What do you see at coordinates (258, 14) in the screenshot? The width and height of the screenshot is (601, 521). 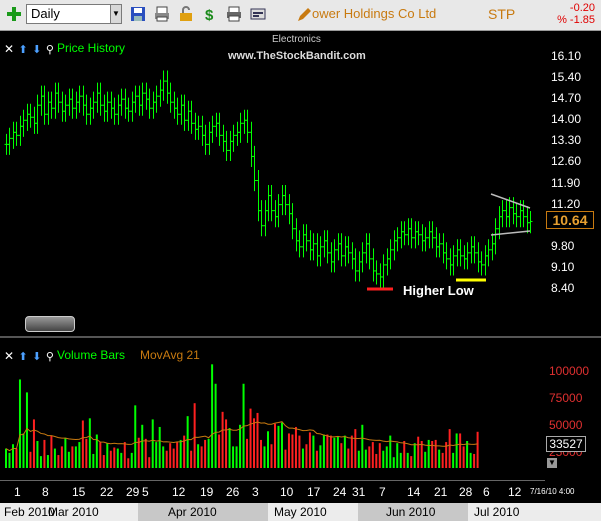 I see `keyboard-icon` at bounding box center [258, 14].